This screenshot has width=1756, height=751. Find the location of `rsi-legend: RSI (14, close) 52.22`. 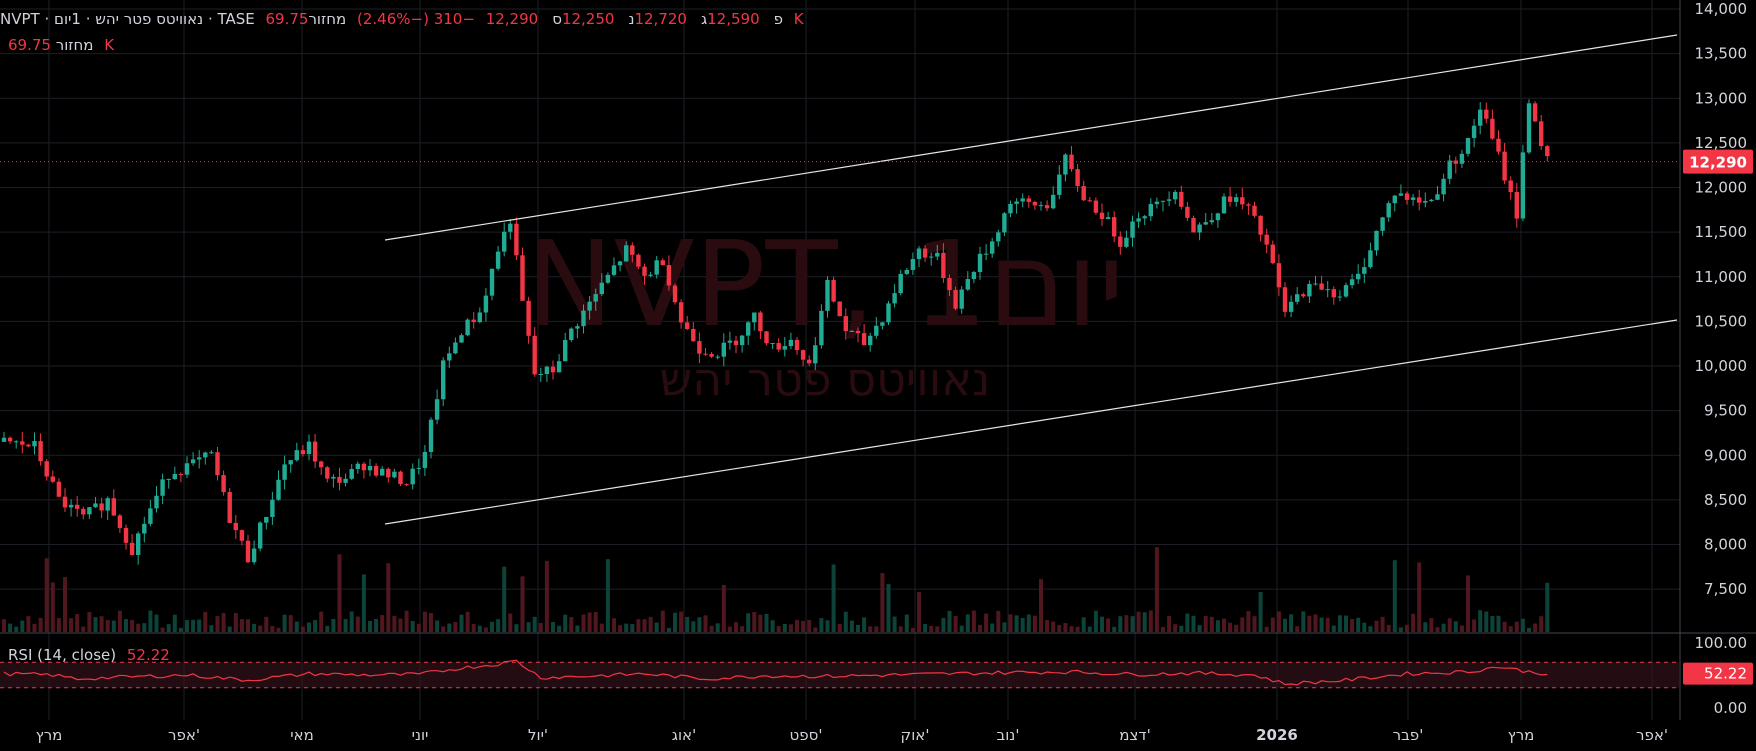

rsi-legend: RSI (14, close) 52.22 is located at coordinates (92, 655).